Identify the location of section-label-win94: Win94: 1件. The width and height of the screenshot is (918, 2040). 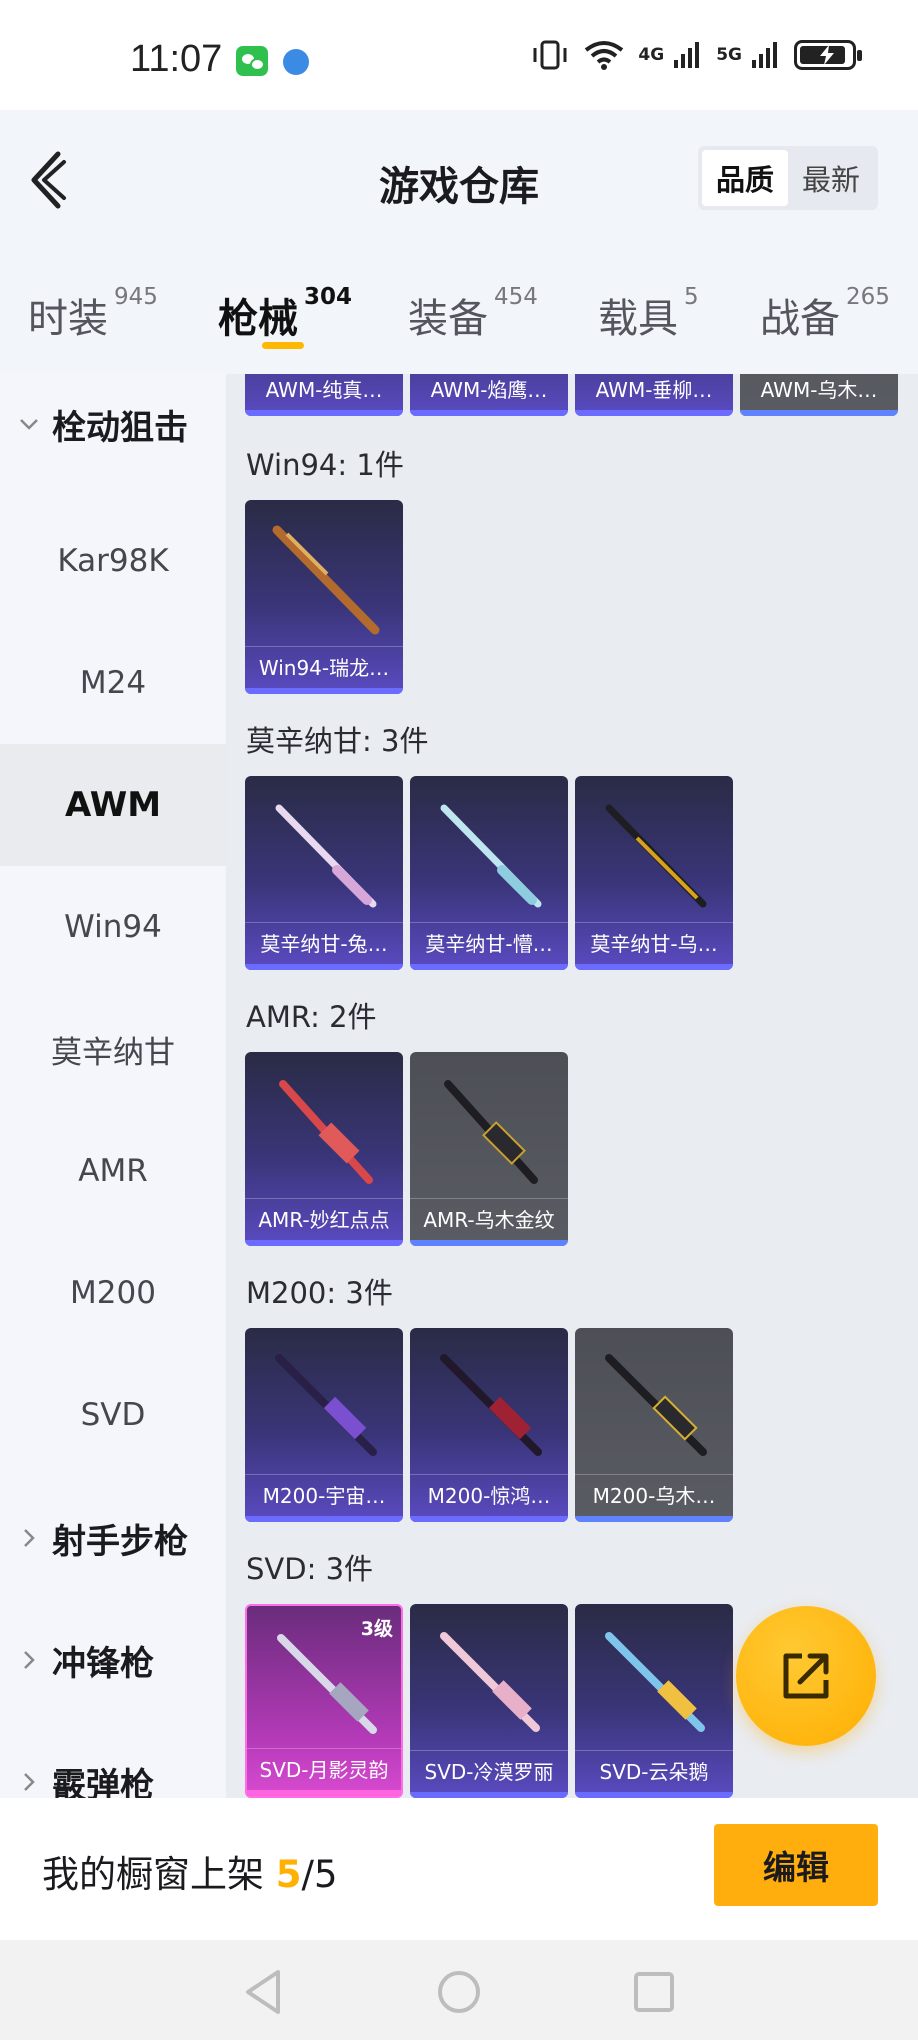
(325, 465).